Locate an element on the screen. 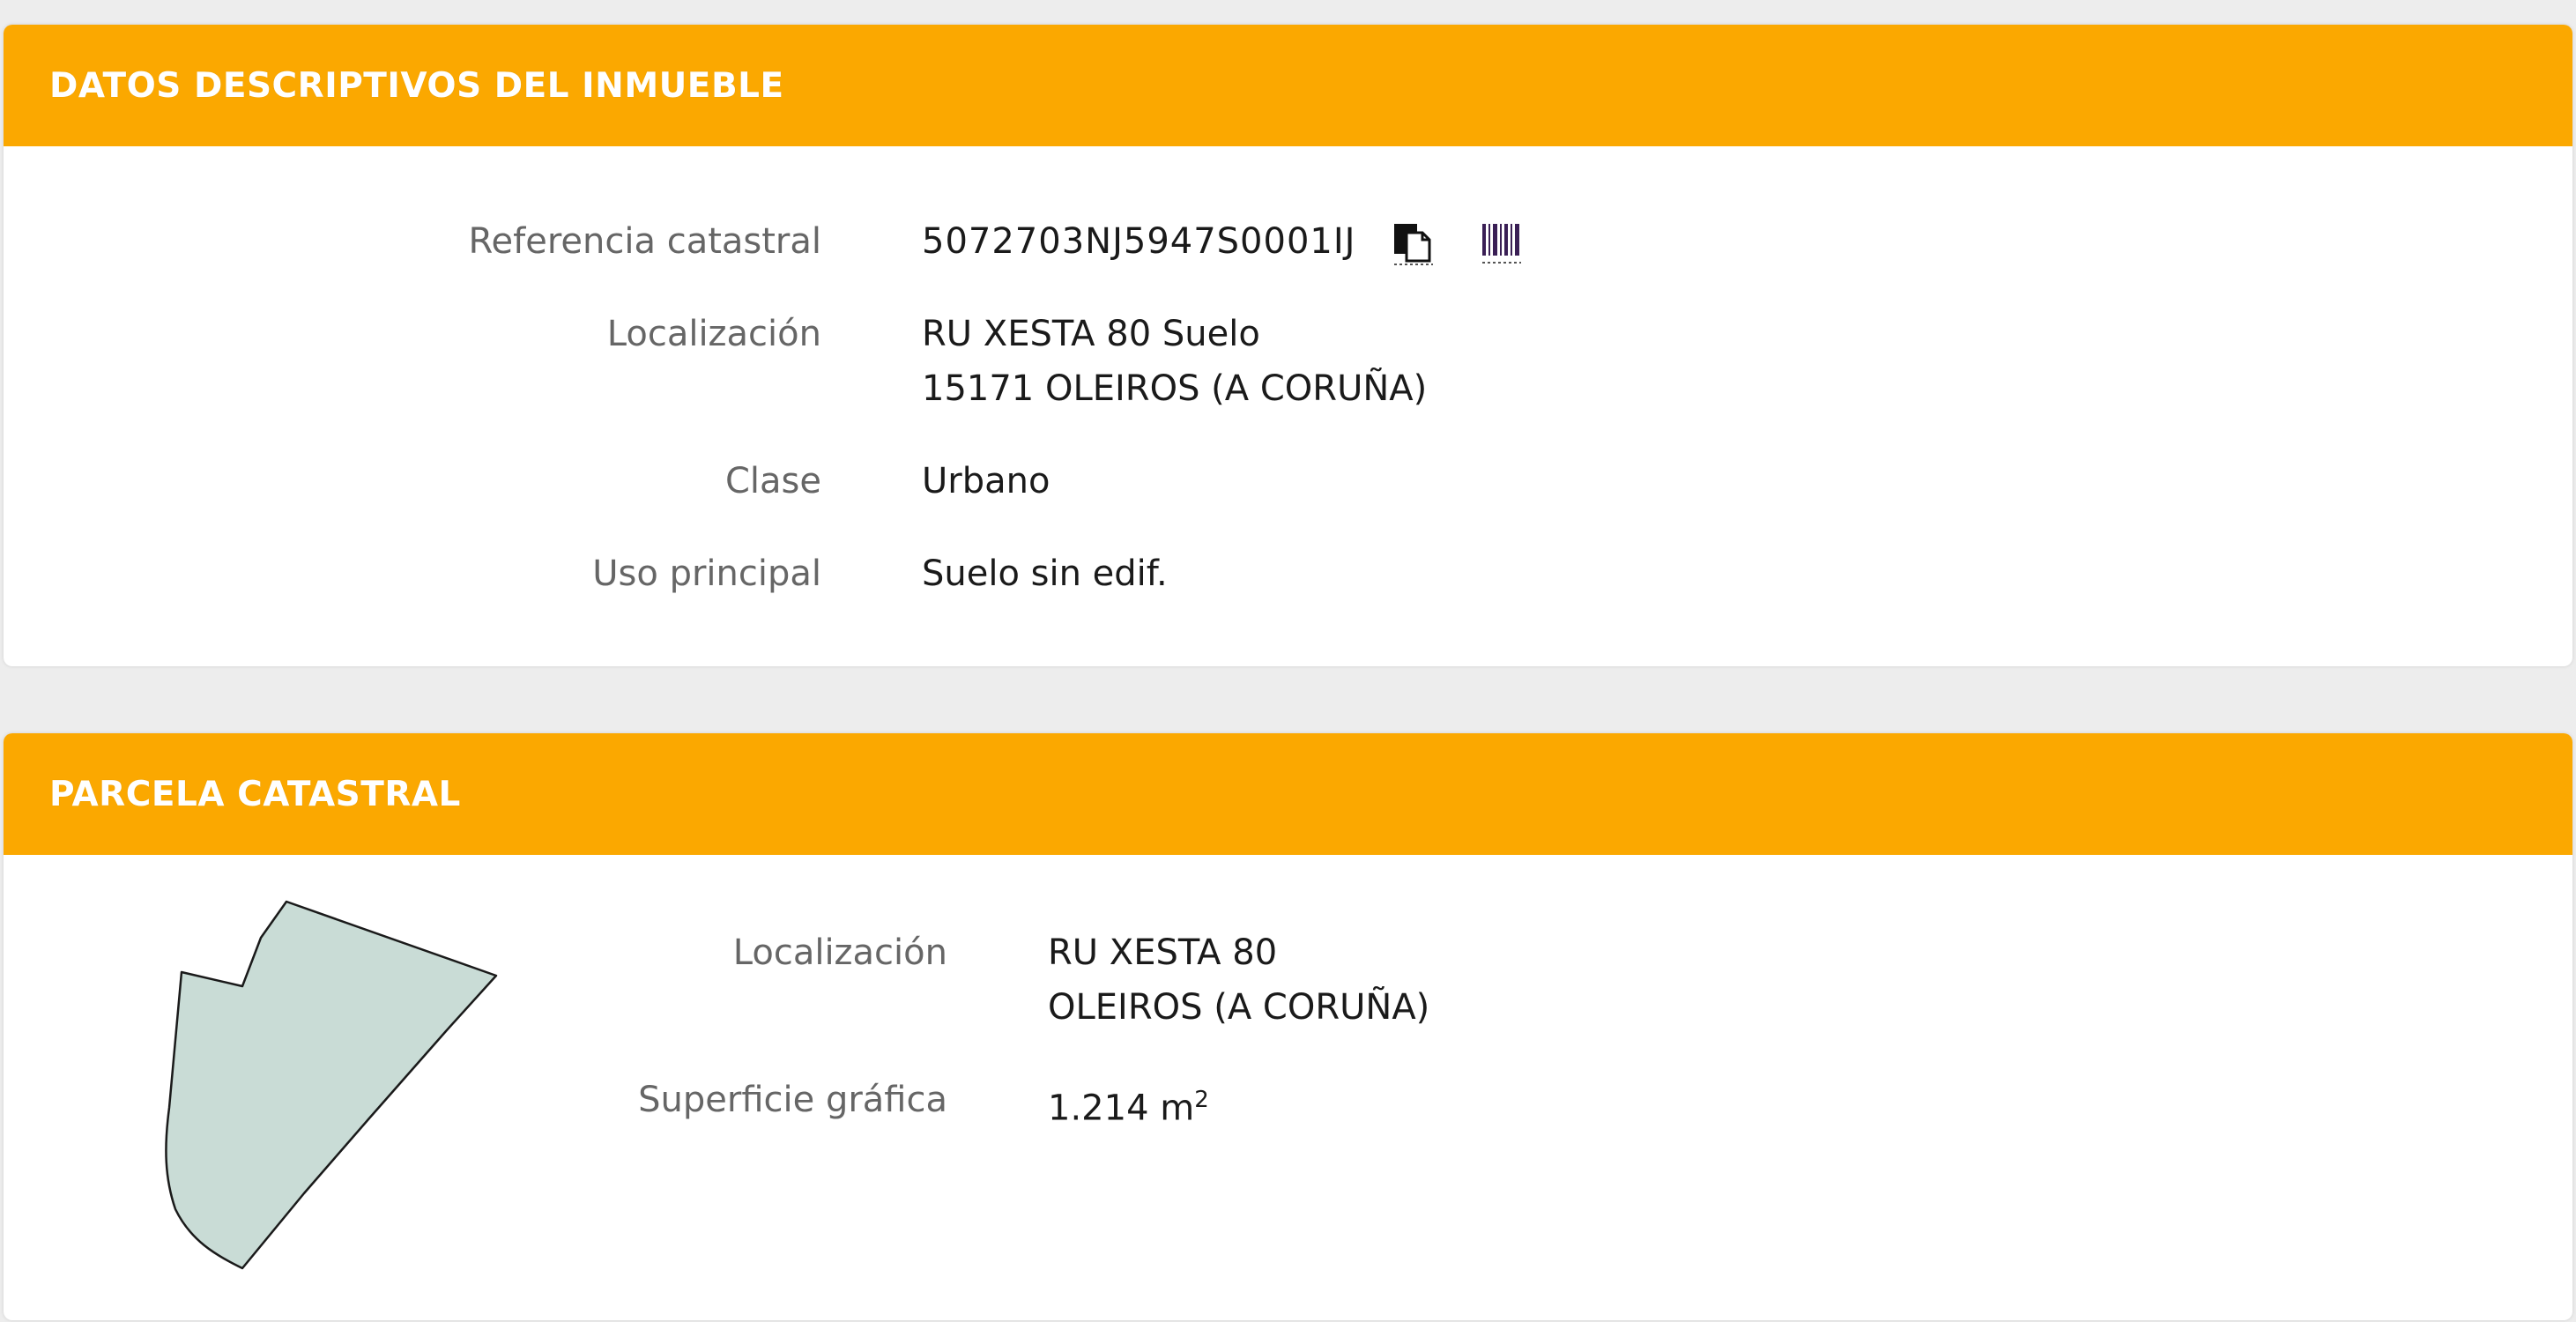 The width and height of the screenshot is (2576, 1322). barcode-icon is located at coordinates (1502, 246).